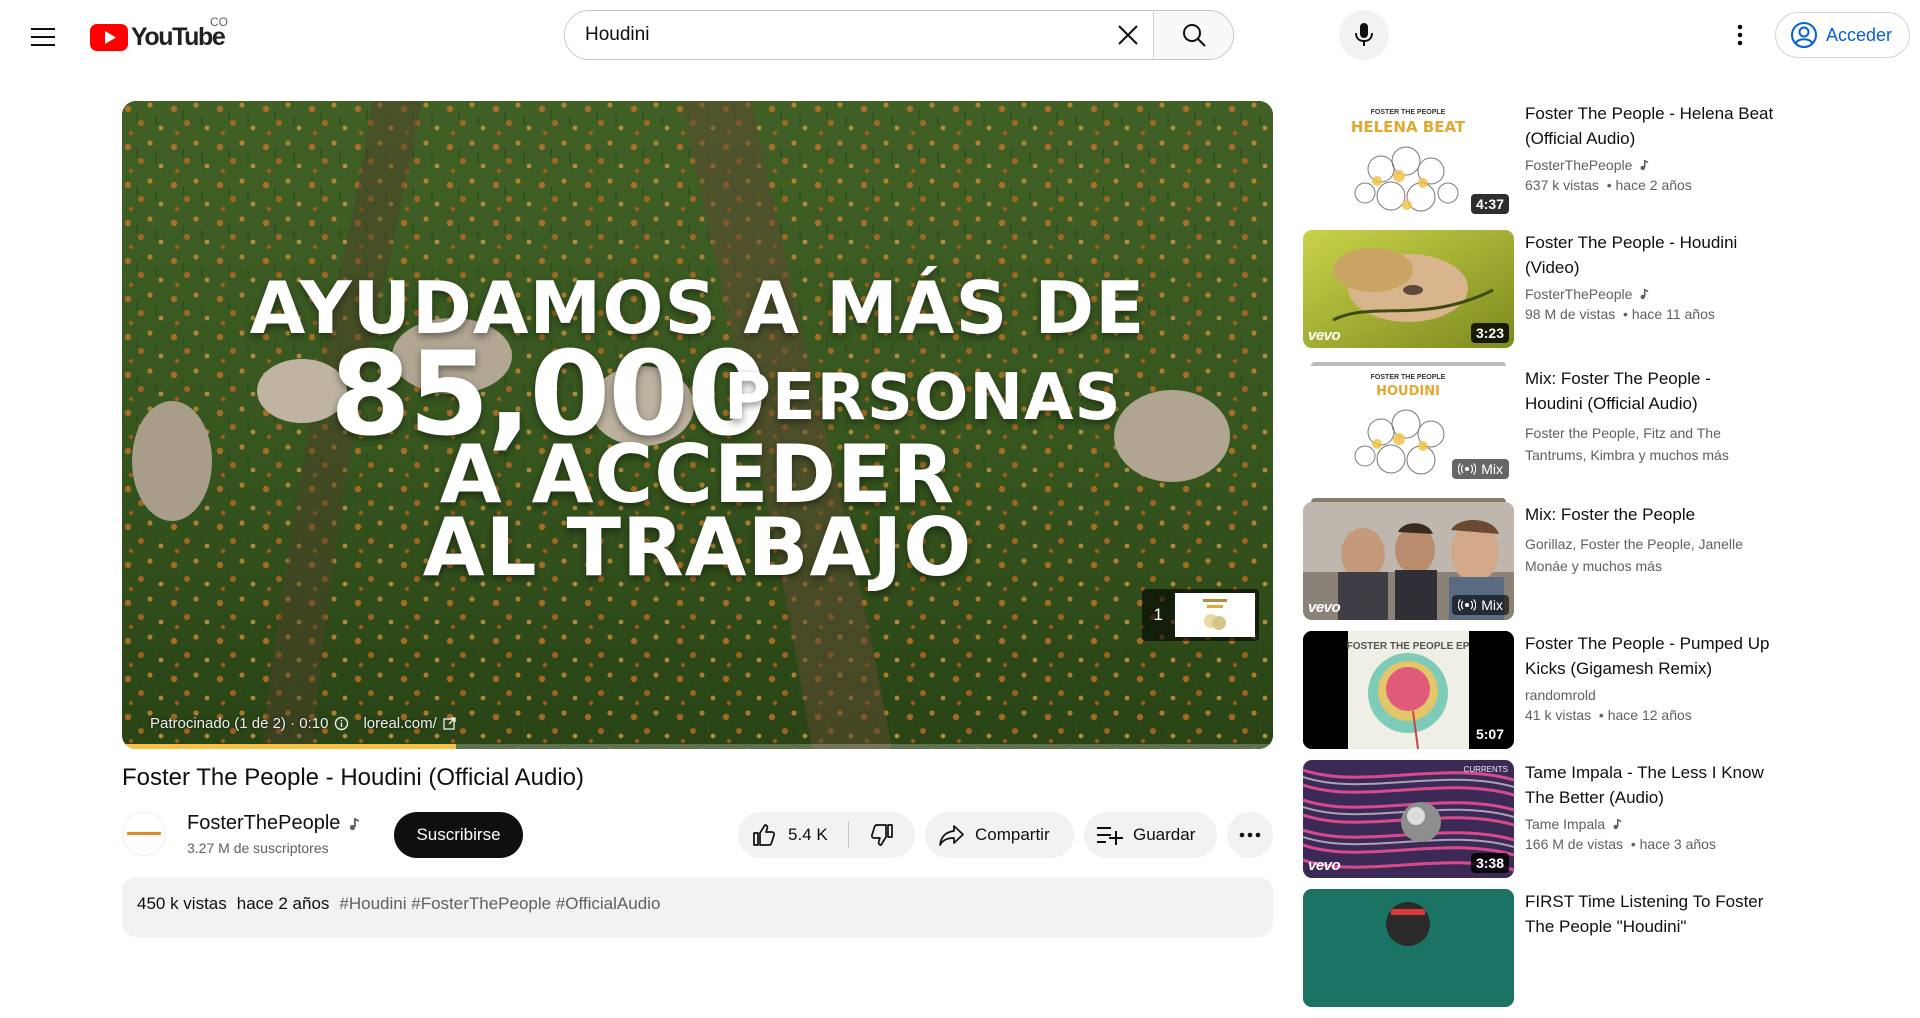  What do you see at coordinates (1408, 391) in the screenshot?
I see `thumb-title-text: HOUDINI` at bounding box center [1408, 391].